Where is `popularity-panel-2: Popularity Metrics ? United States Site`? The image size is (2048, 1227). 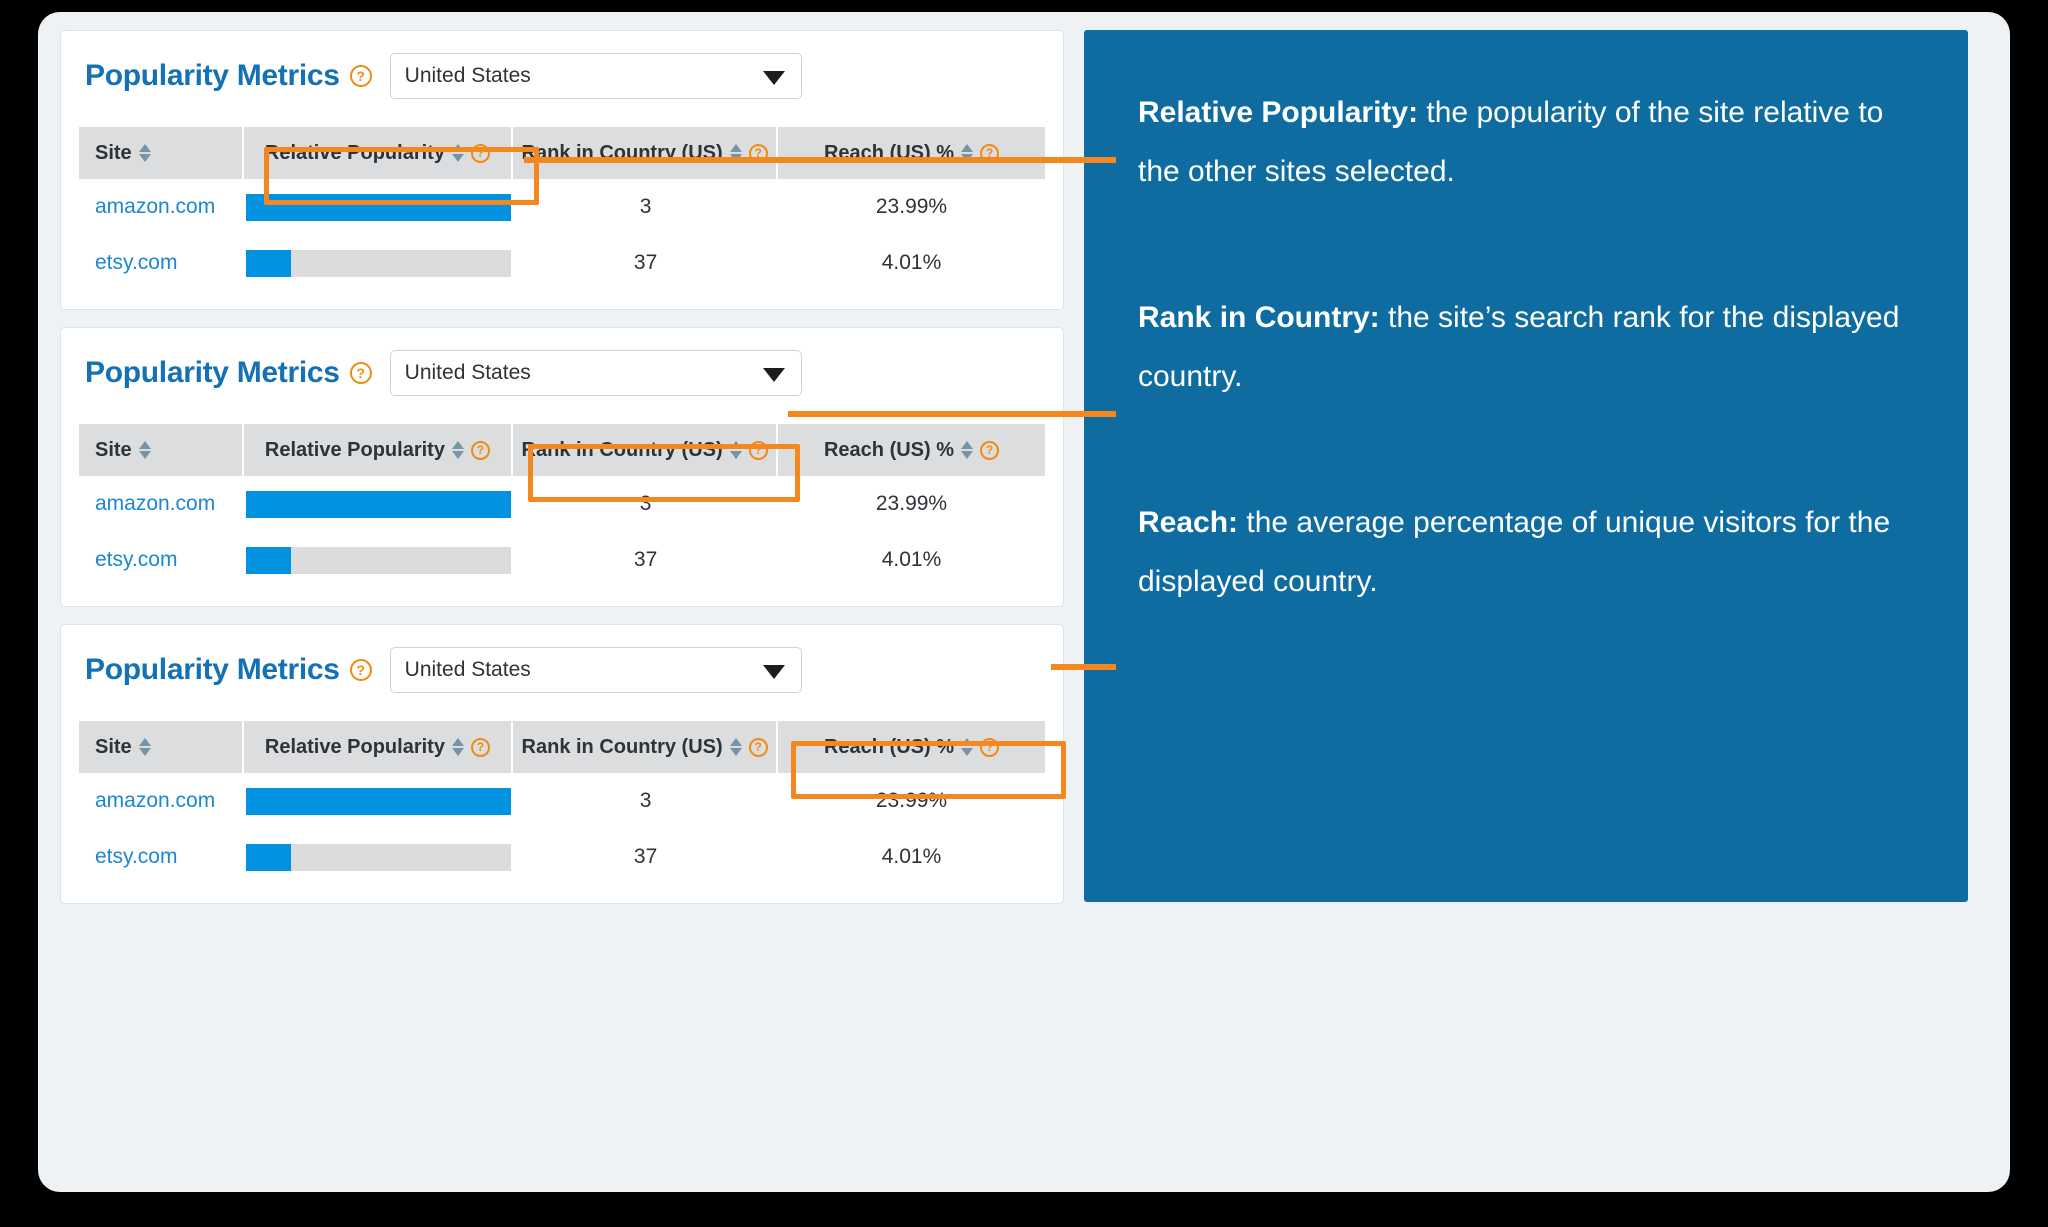
popularity-panel-2: Popularity Metrics ? United States Site is located at coordinates (562, 467).